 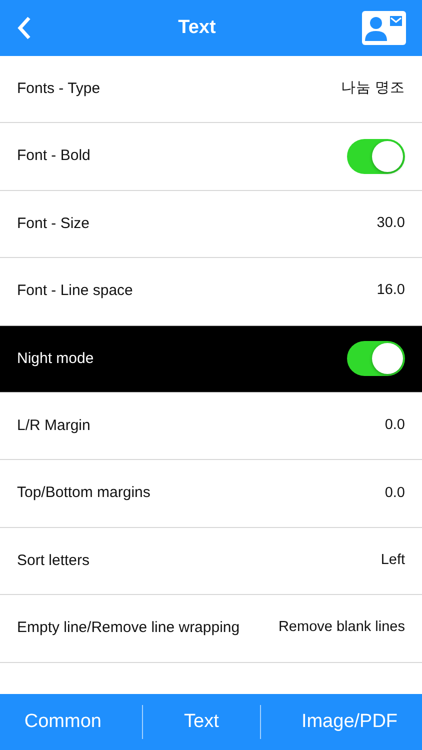 I want to click on settings-row: Empty line/Remove line wrapping Remove blank lines, so click(x=211, y=629).